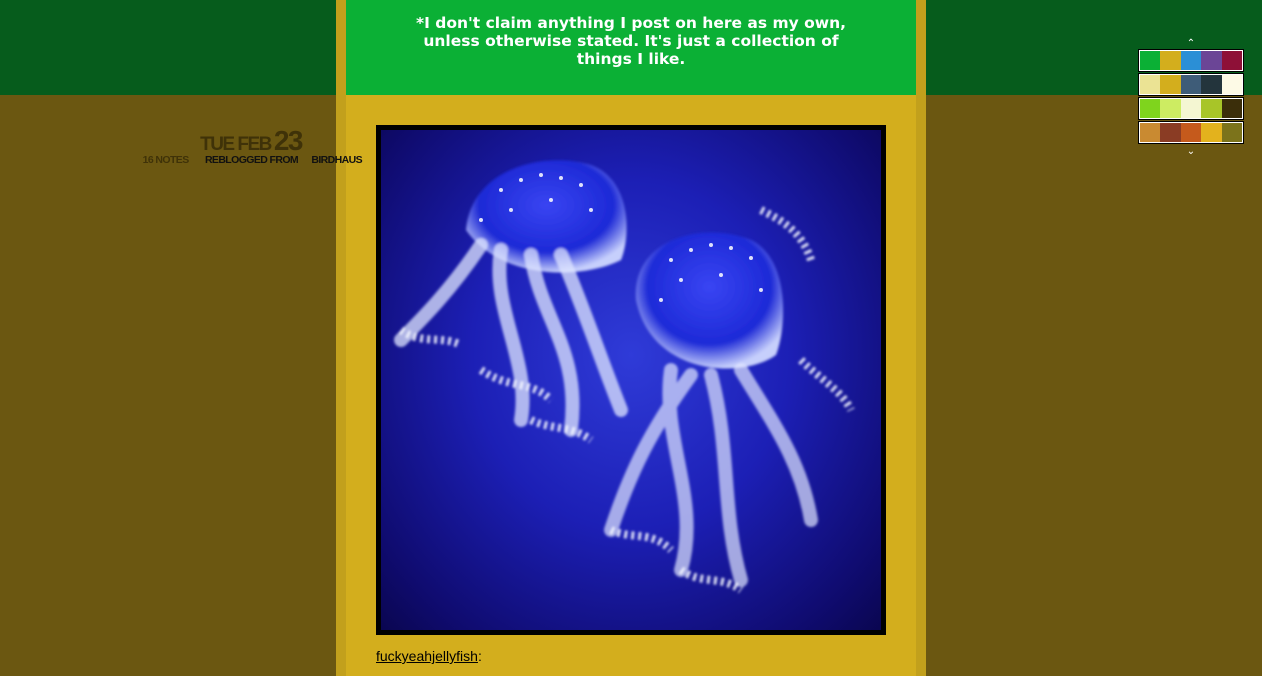 The height and width of the screenshot is (676, 1262). Describe the element at coordinates (166, 160) in the screenshot. I see `notes-link: 16 NOTES` at that location.